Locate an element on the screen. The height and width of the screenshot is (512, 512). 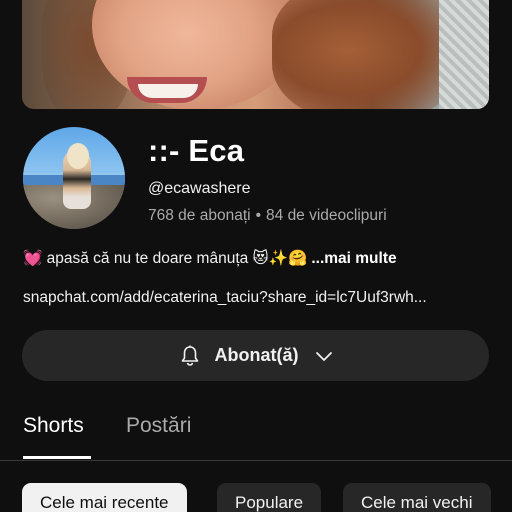
filter-chip-popular: Populare is located at coordinates (269, 497).